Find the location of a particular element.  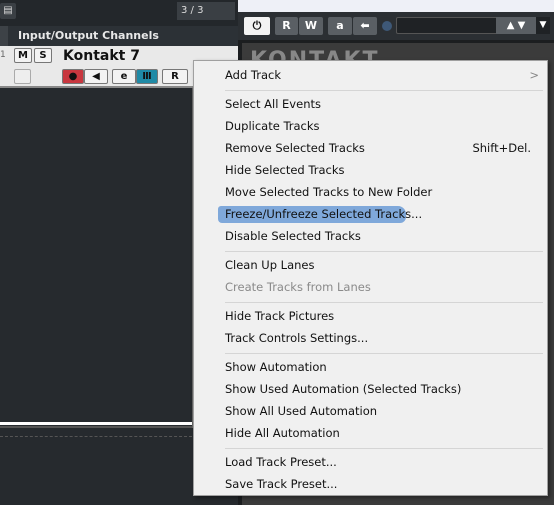

menu-item-disable-selected-tracks: Disable Selected Tracks is located at coordinates (370, 236).